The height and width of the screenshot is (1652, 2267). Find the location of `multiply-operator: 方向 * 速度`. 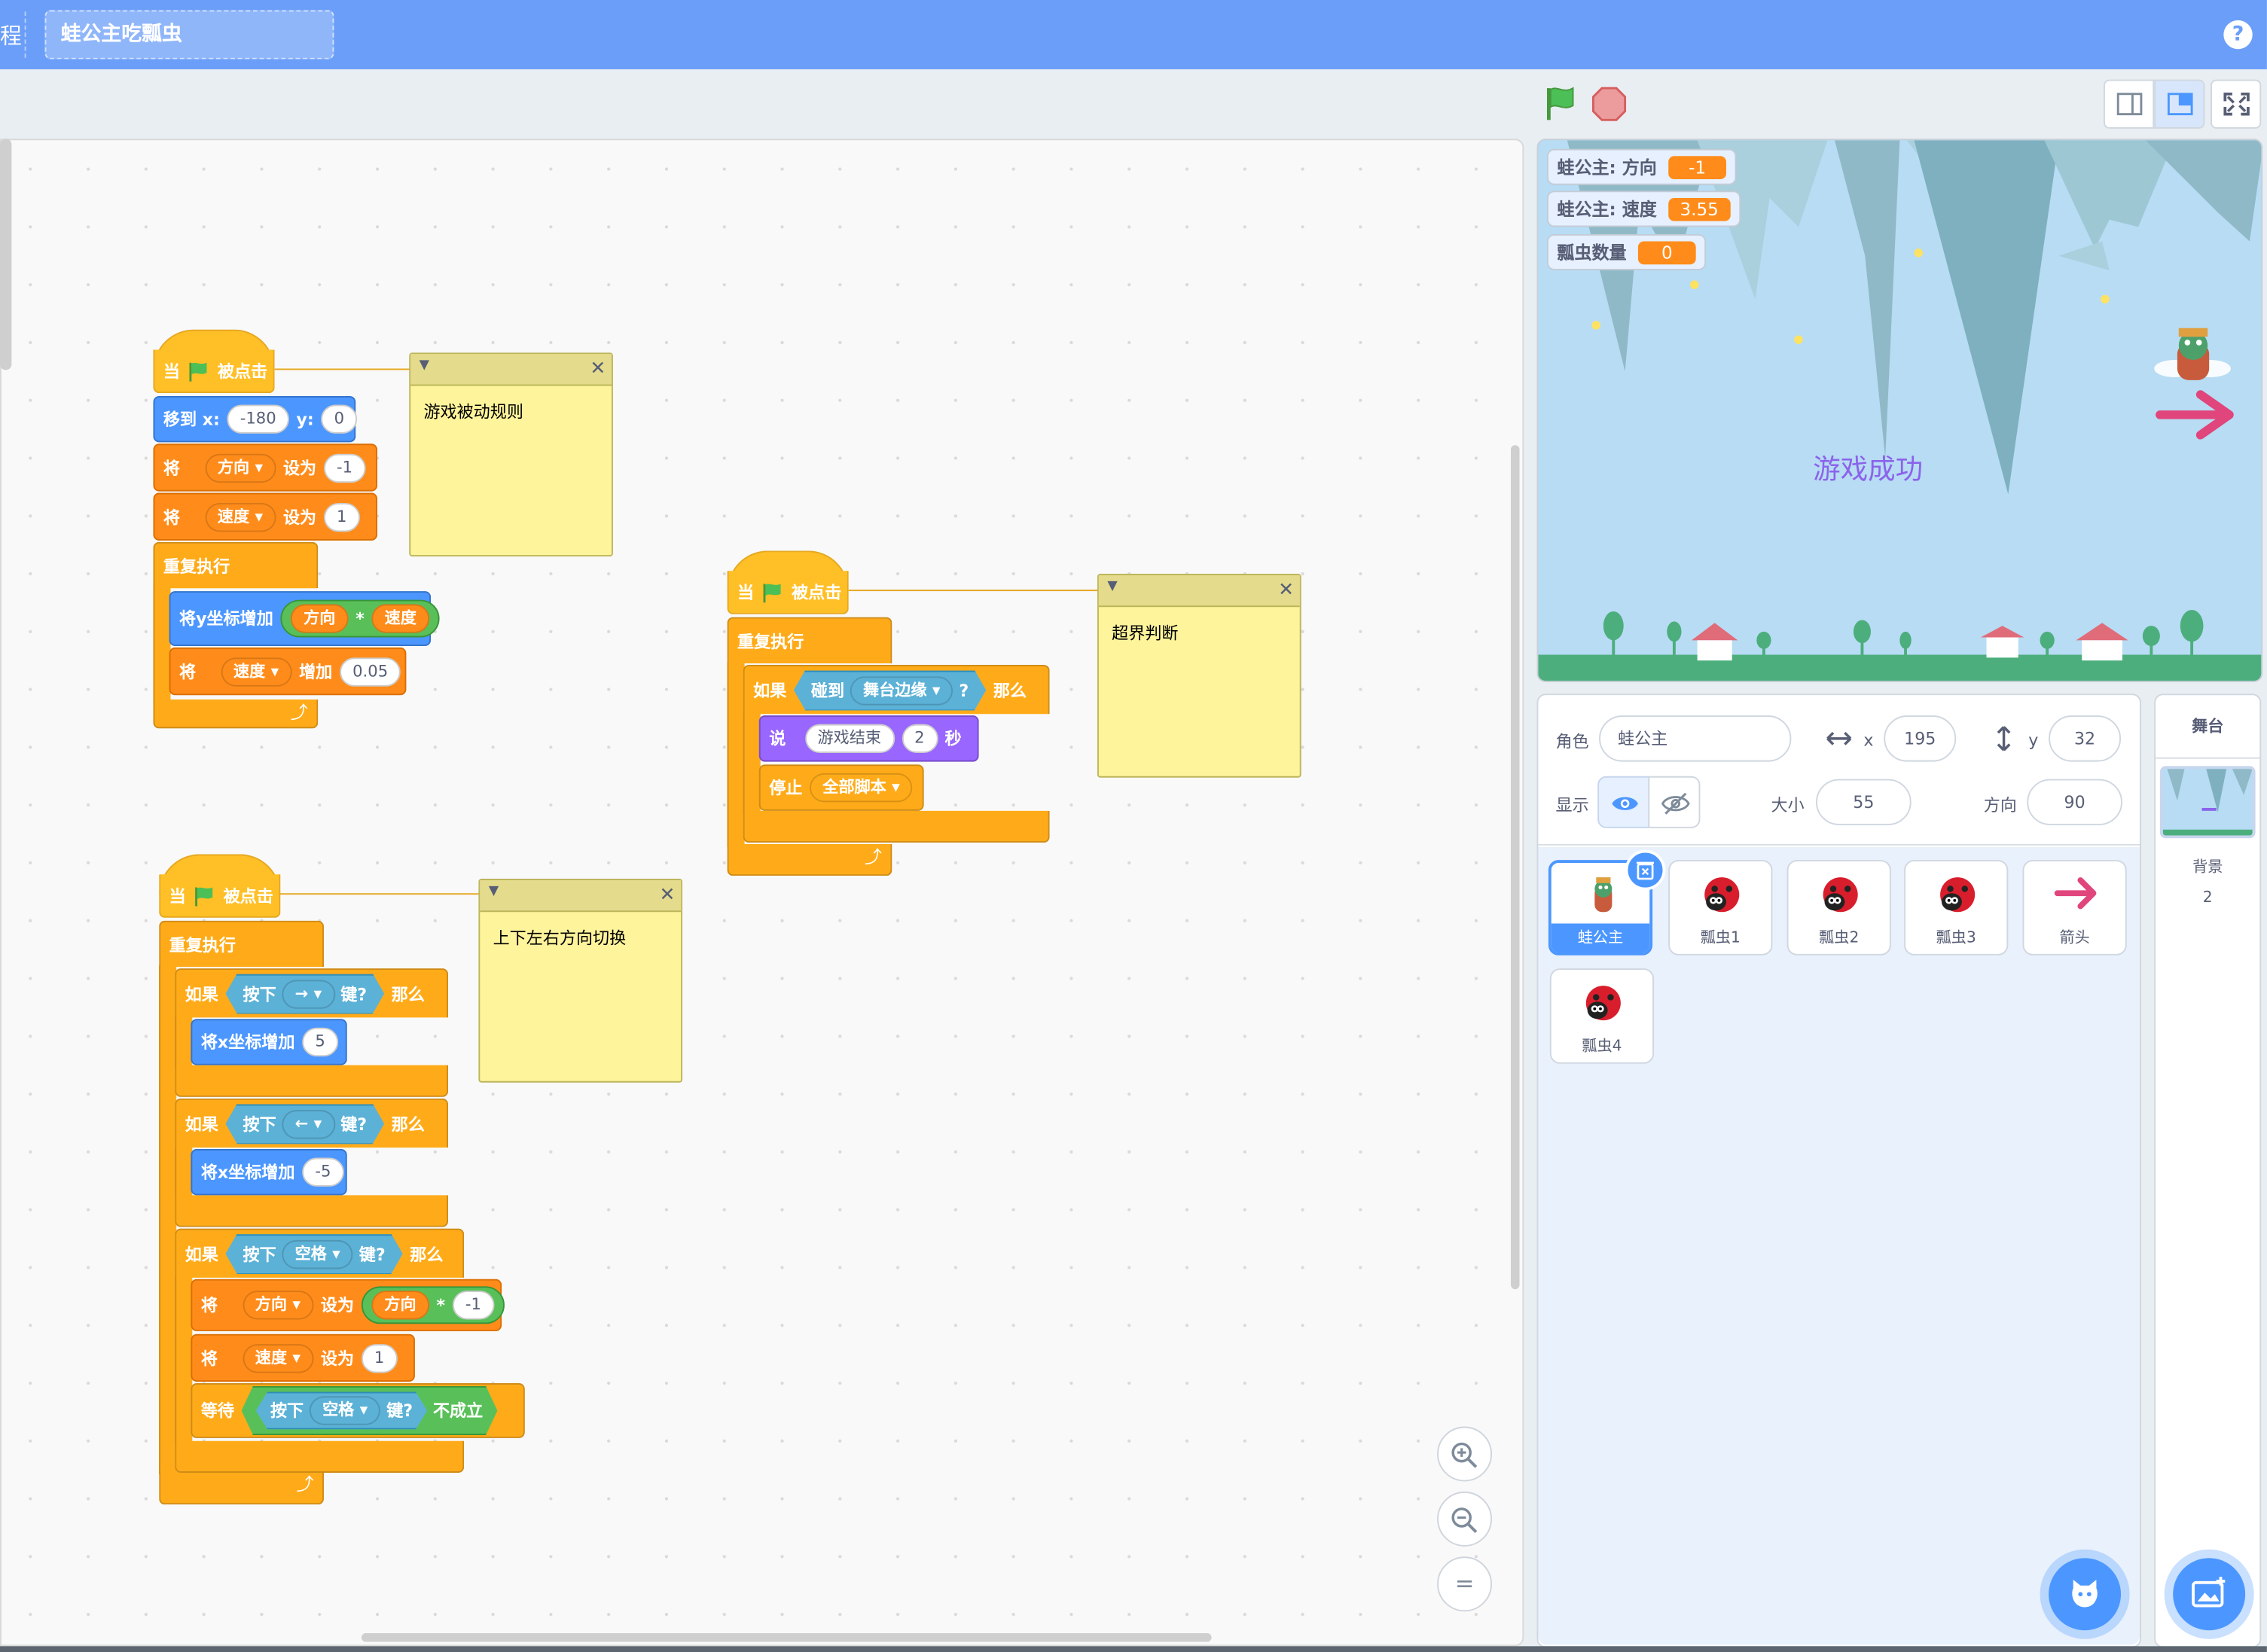

multiply-operator: 方向 * 速度 is located at coordinates (360, 619).